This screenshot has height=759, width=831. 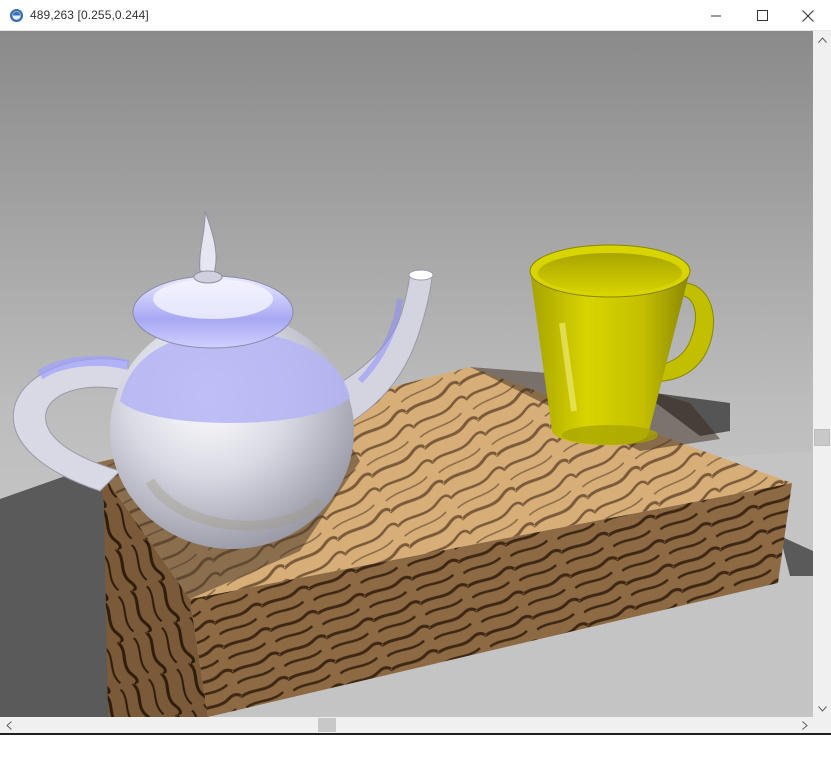 I want to click on scroll-up-button, so click(x=822, y=39).